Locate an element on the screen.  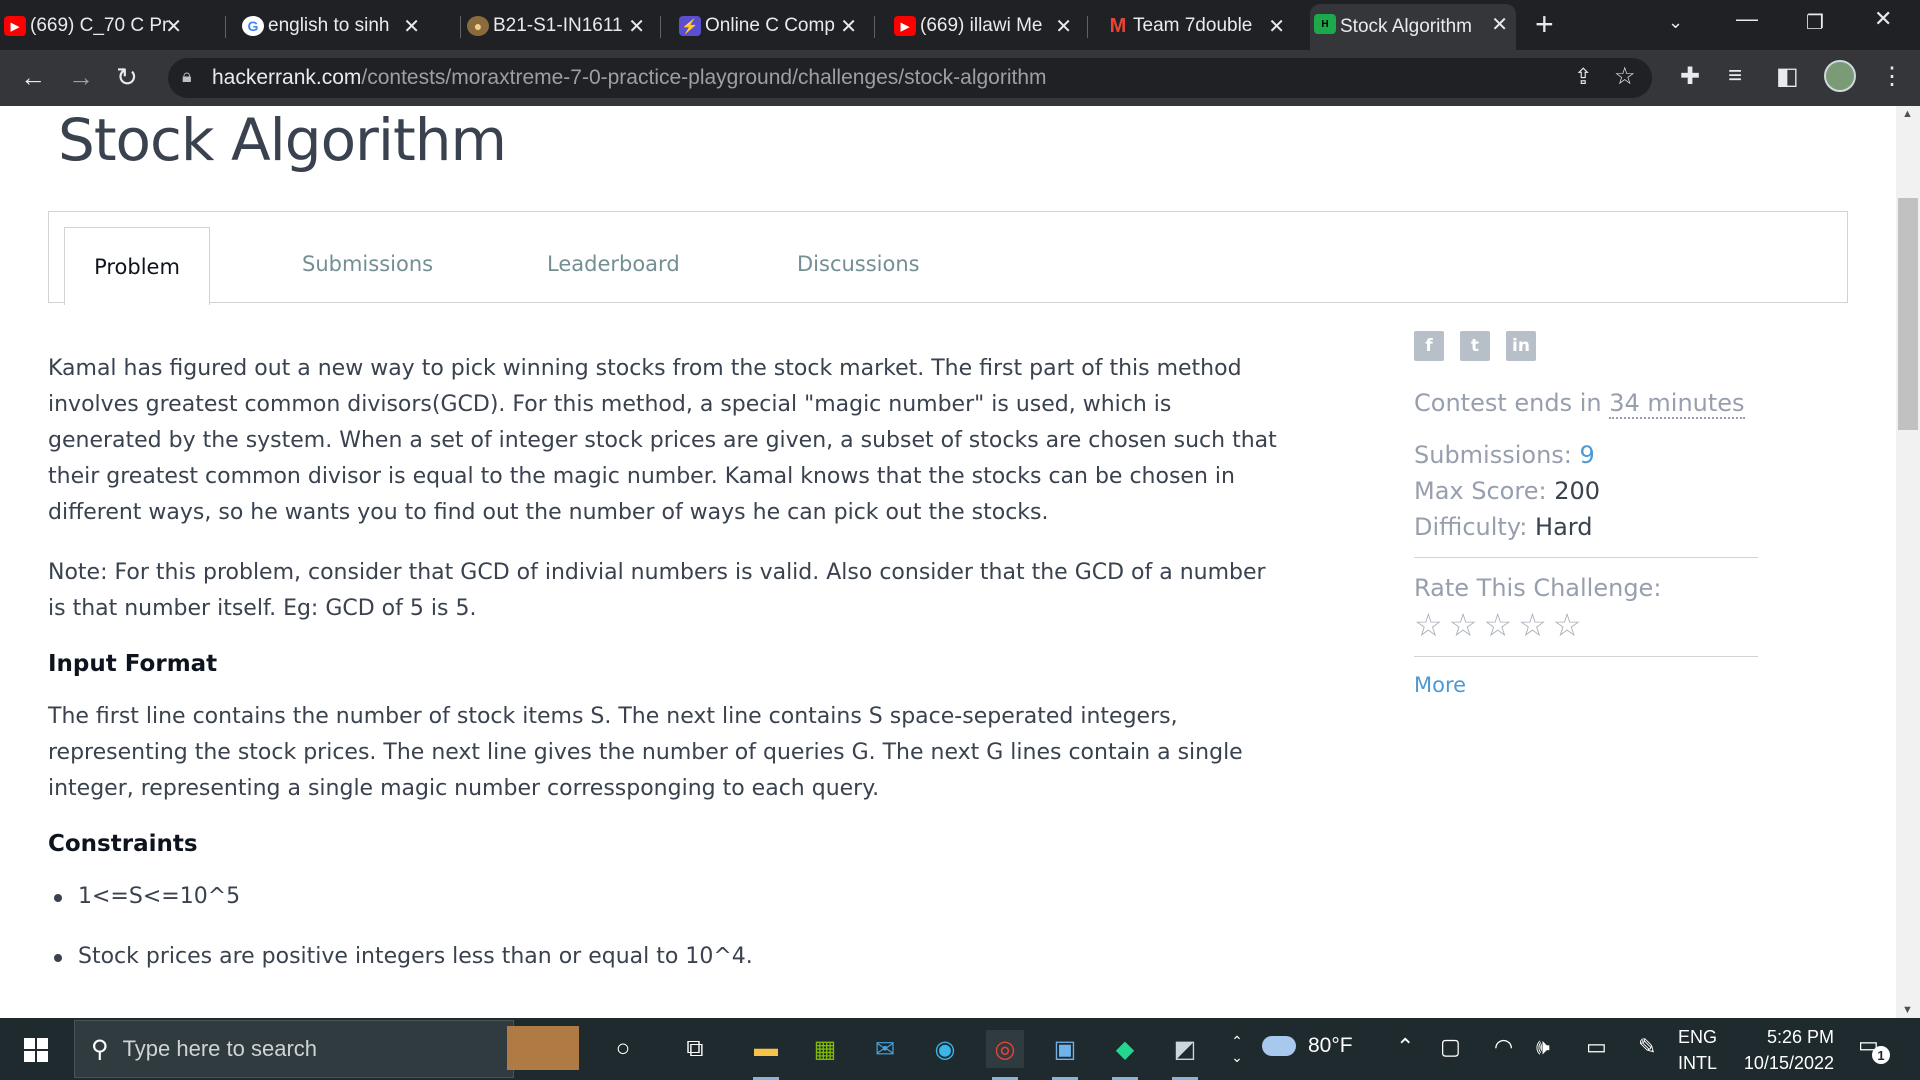
browser-tab: ▶ (669) C_70 C Pr ✕ is located at coordinates (95, 26).